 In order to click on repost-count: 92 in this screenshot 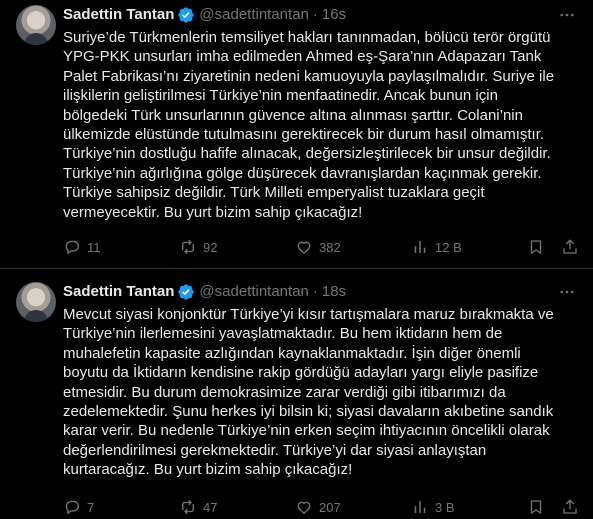, I will do `click(210, 247)`.